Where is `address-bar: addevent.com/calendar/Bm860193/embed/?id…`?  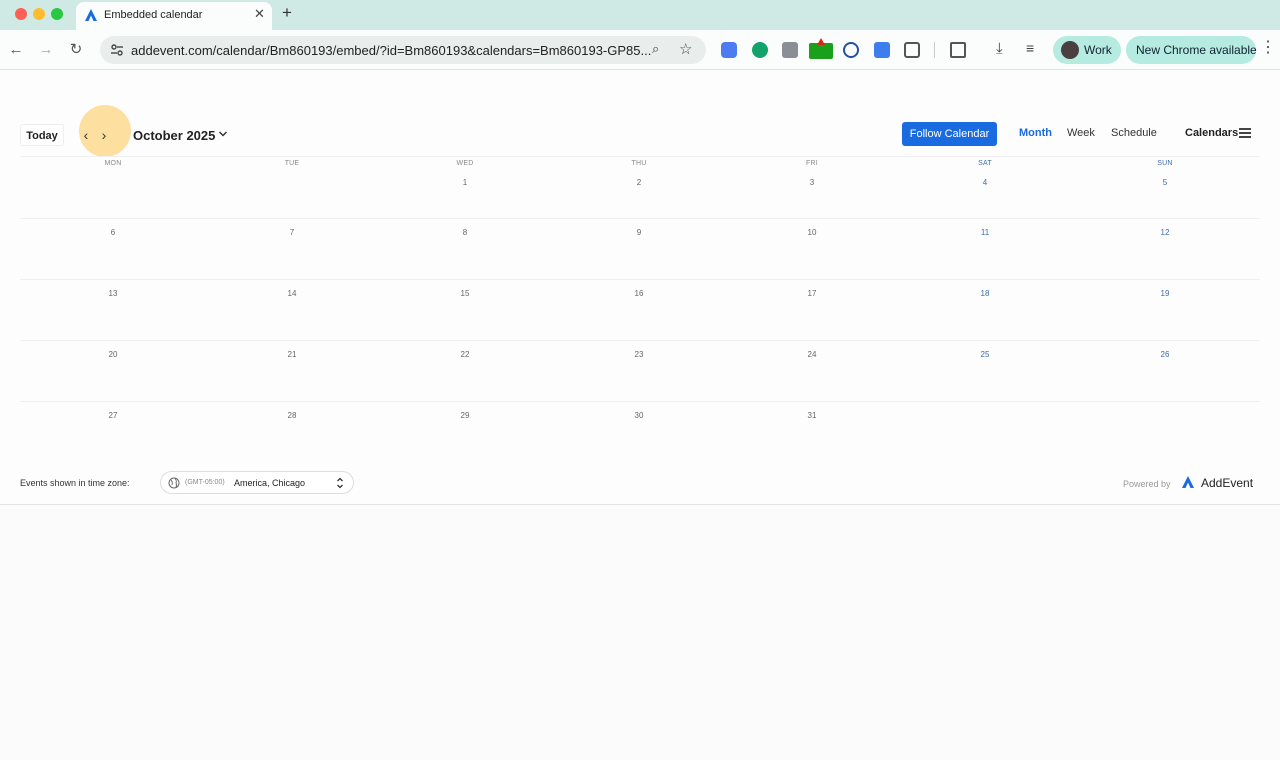 address-bar: addevent.com/calendar/Bm860193/embed/?id… is located at coordinates (403, 50).